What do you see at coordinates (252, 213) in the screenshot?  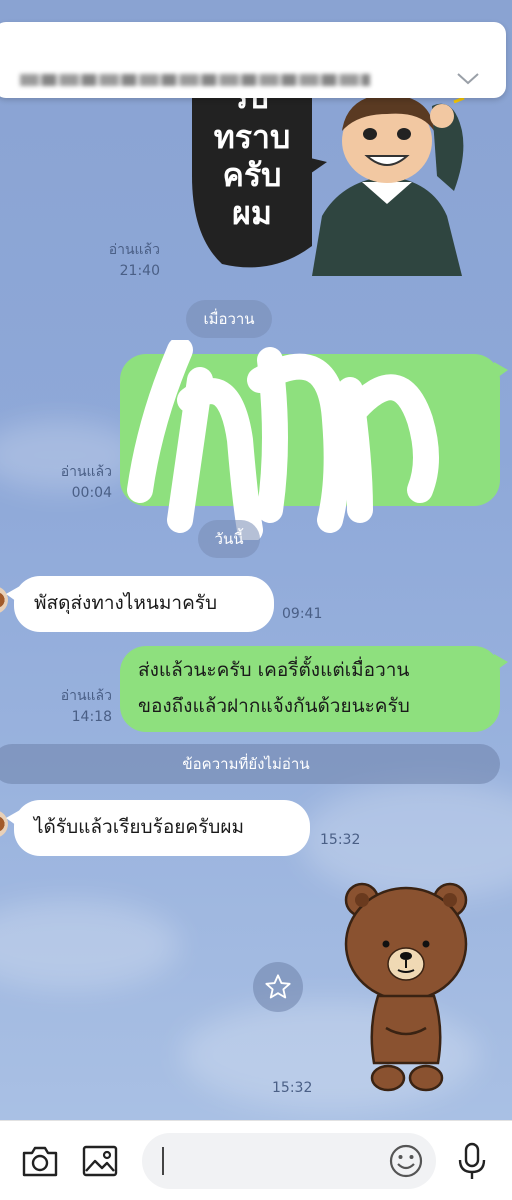 I see `sticker-text-line4: ผม` at bounding box center [252, 213].